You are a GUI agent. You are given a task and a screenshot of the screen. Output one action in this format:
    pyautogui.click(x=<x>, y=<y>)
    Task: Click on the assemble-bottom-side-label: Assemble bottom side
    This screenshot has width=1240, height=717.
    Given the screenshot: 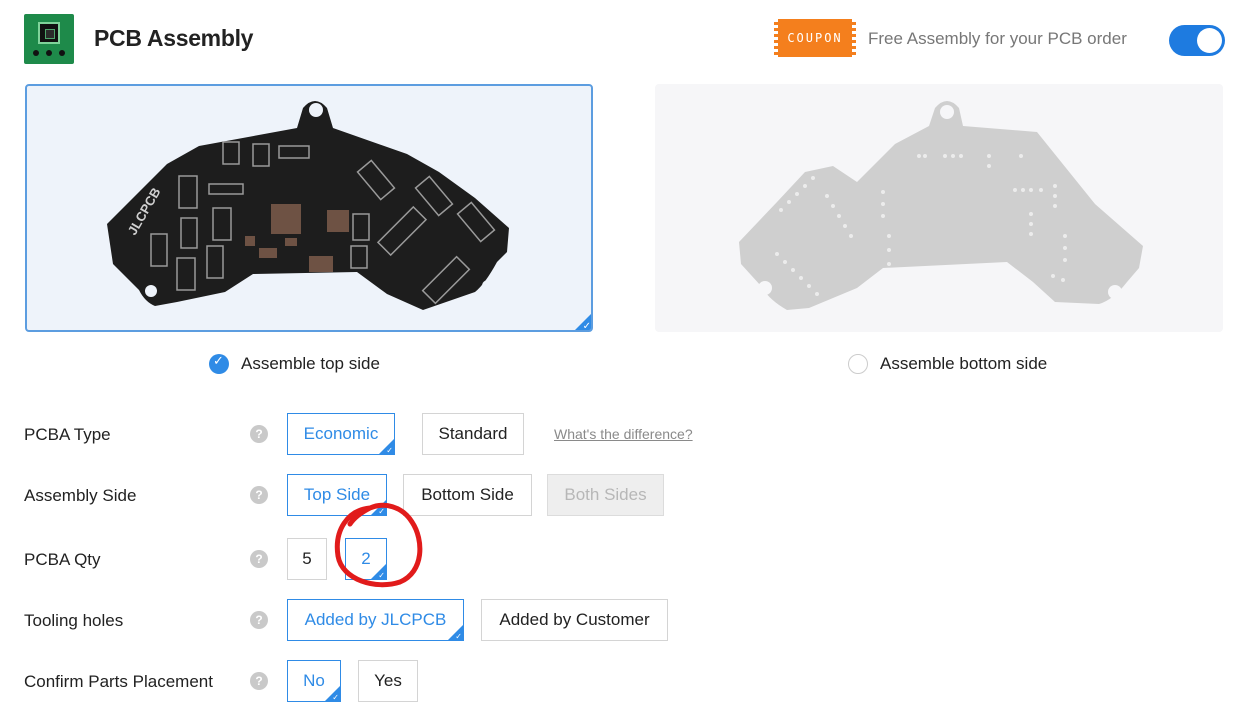 What is the action you would take?
    pyautogui.click(x=964, y=363)
    